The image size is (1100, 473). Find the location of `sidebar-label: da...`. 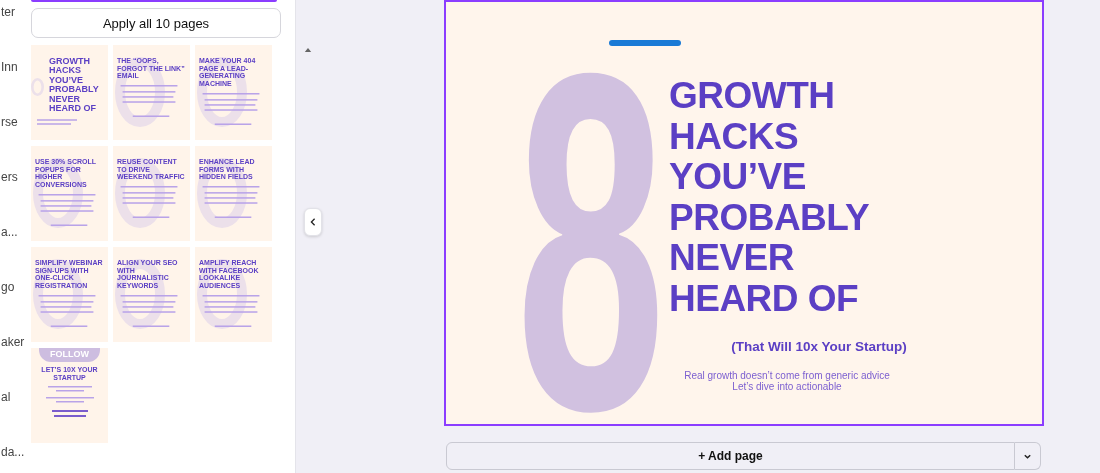

sidebar-label: da... is located at coordinates (13, 453).